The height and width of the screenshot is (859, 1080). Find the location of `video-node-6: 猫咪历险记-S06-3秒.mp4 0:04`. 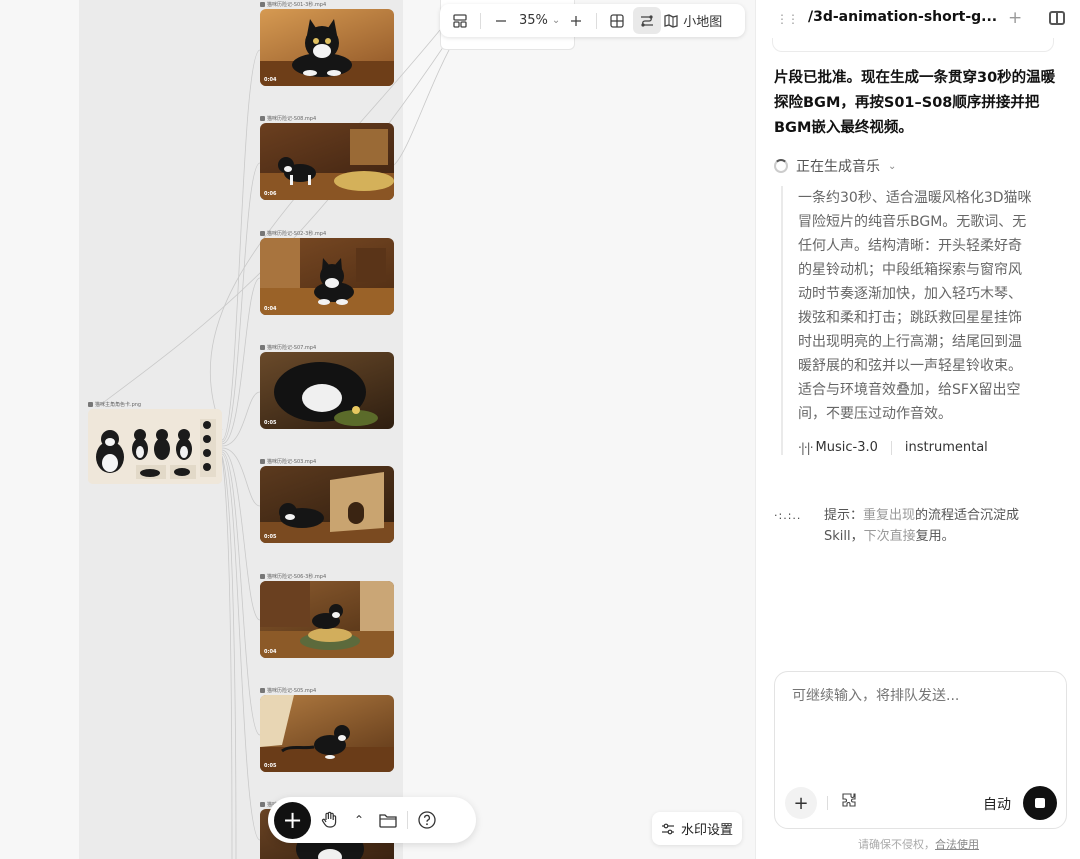

video-node-6: 猫咪历险记-S06-3秒.mp4 0:04 is located at coordinates (327, 615).